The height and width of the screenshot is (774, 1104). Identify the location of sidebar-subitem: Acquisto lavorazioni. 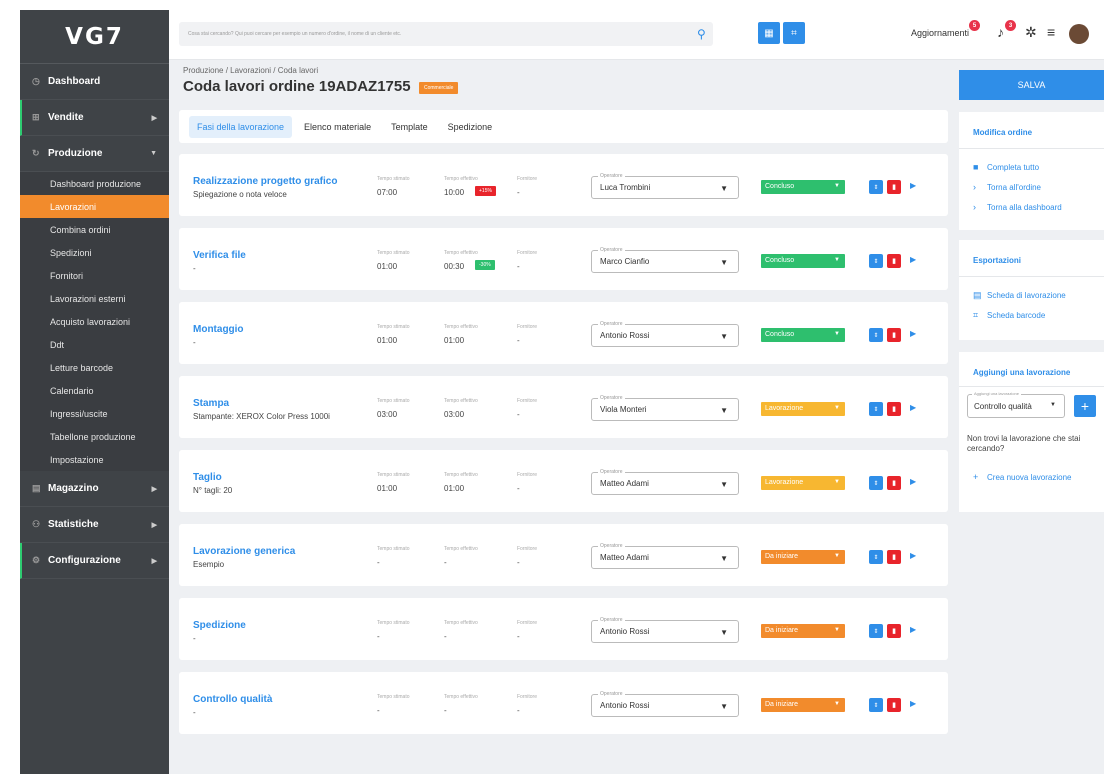
(94, 321).